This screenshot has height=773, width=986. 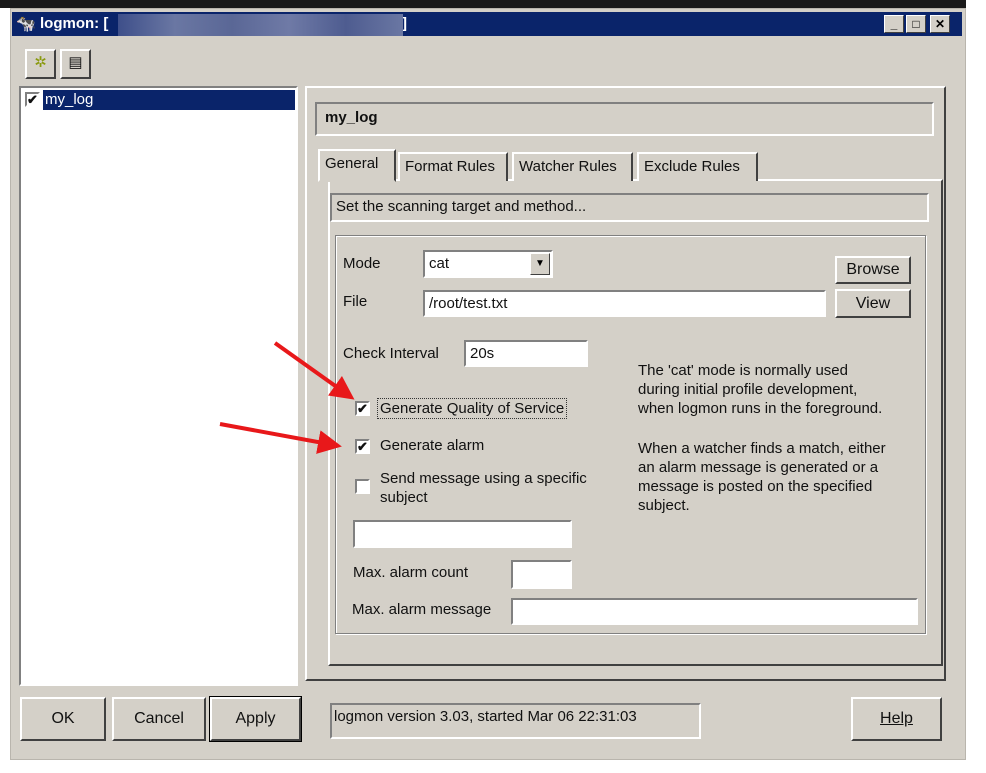 I want to click on tab-general: General, so click(x=357, y=165).